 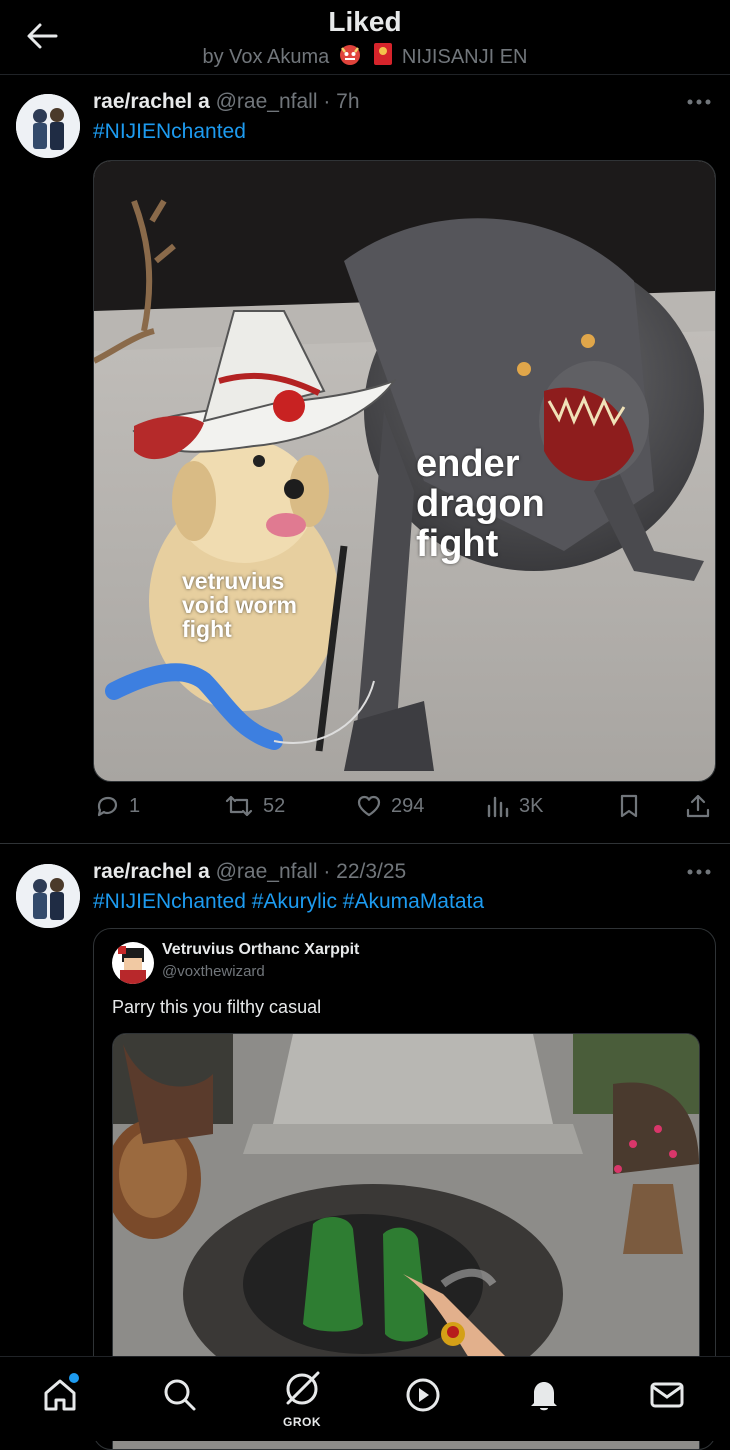 What do you see at coordinates (341, 101) in the screenshot?
I see `tweet-time: · 7h` at bounding box center [341, 101].